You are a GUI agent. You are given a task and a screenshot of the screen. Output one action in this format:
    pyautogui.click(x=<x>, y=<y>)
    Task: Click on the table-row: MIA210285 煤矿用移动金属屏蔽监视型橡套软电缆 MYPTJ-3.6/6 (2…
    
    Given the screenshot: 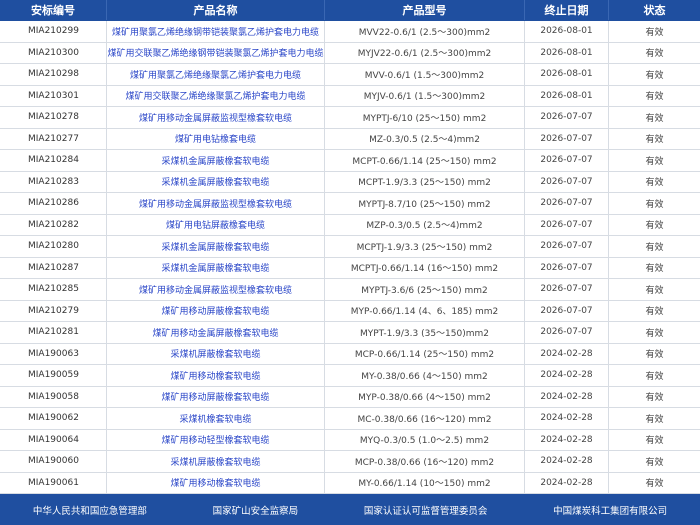 What is the action you would take?
    pyautogui.click(x=350, y=290)
    